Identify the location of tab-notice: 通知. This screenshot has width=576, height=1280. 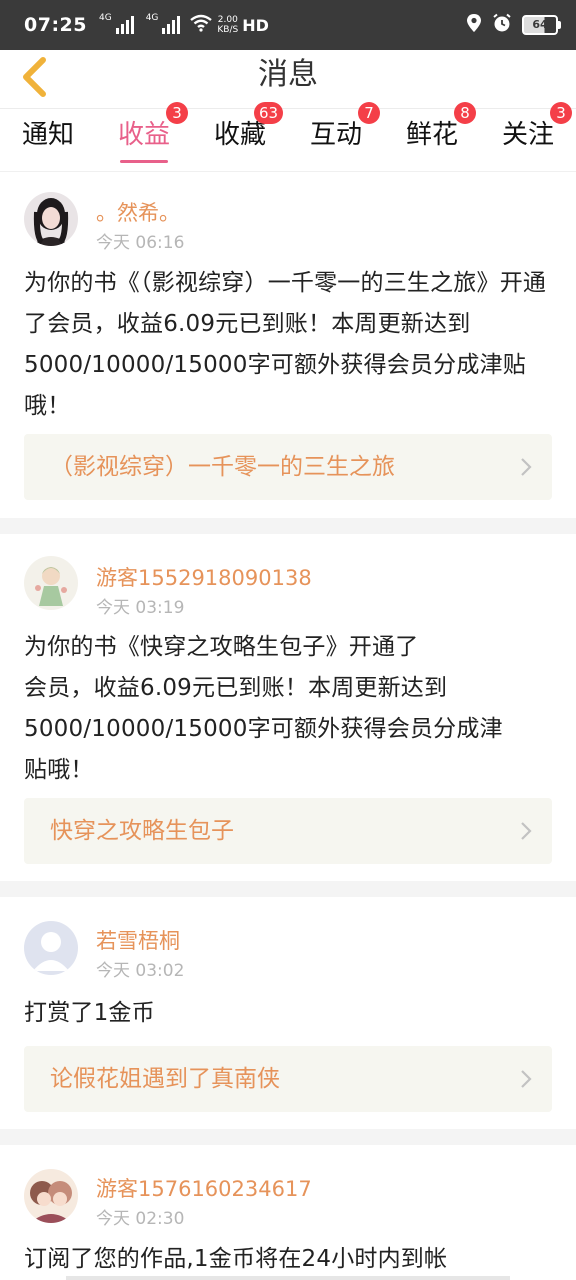
(48, 140).